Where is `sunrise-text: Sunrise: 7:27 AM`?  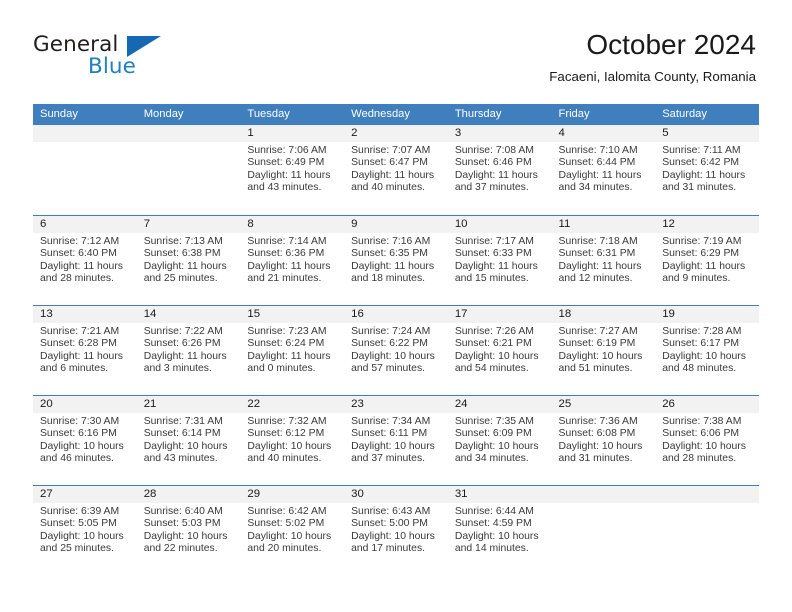 sunrise-text: Sunrise: 7:27 AM is located at coordinates (598, 331).